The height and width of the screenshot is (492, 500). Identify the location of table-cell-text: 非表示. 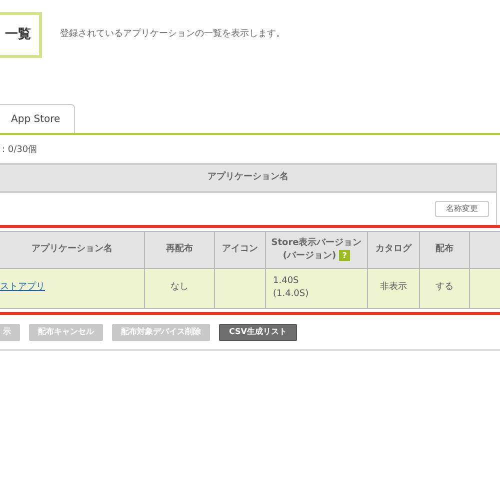
(393, 287).